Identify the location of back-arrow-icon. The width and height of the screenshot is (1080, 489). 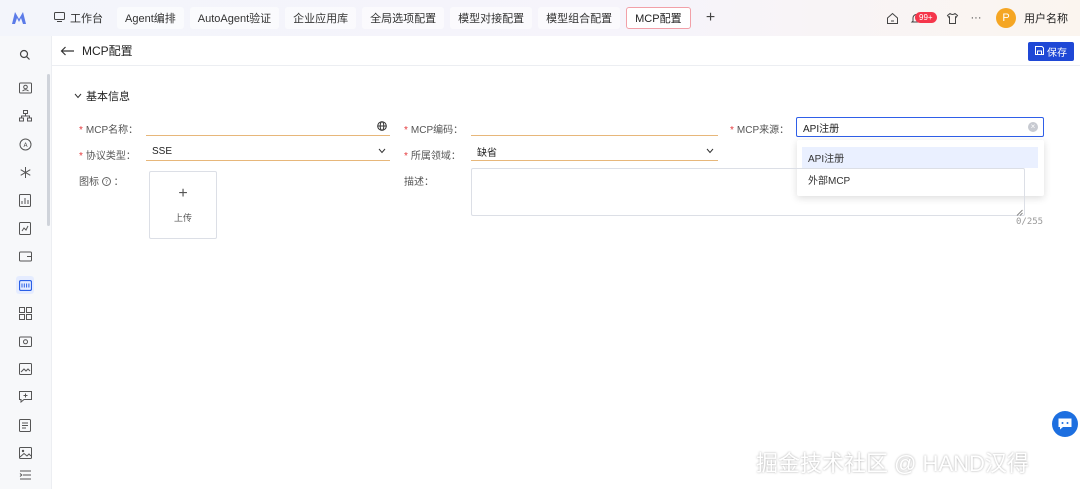
(68, 51).